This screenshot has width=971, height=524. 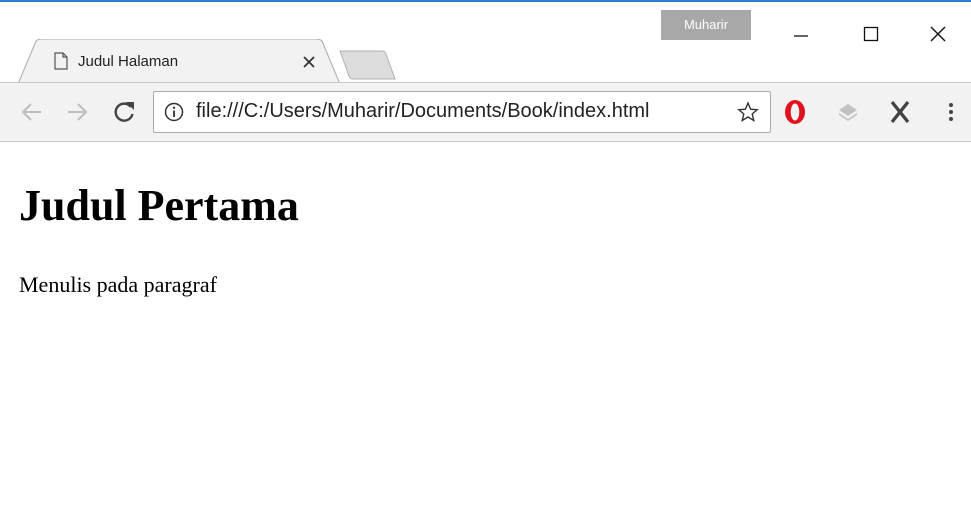 I want to click on document-icon, so click(x=61, y=61).